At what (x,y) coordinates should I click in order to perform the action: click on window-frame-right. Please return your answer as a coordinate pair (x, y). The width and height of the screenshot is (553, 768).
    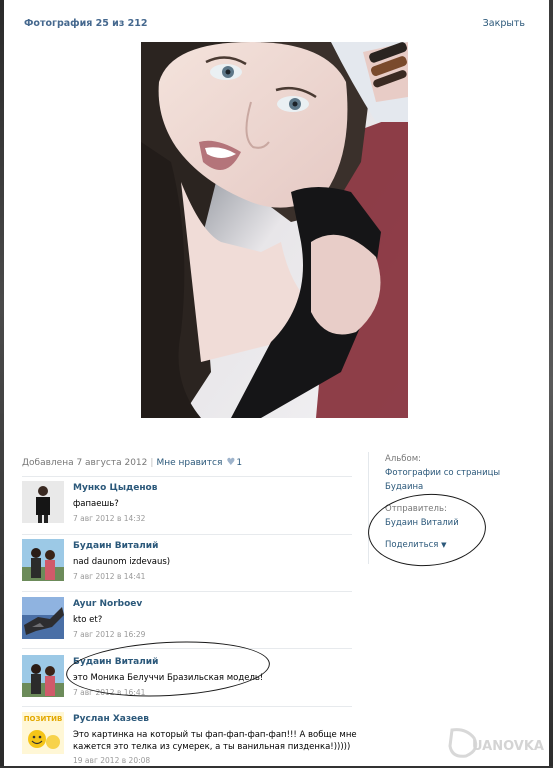
    Looking at the image, I should click on (551, 384).